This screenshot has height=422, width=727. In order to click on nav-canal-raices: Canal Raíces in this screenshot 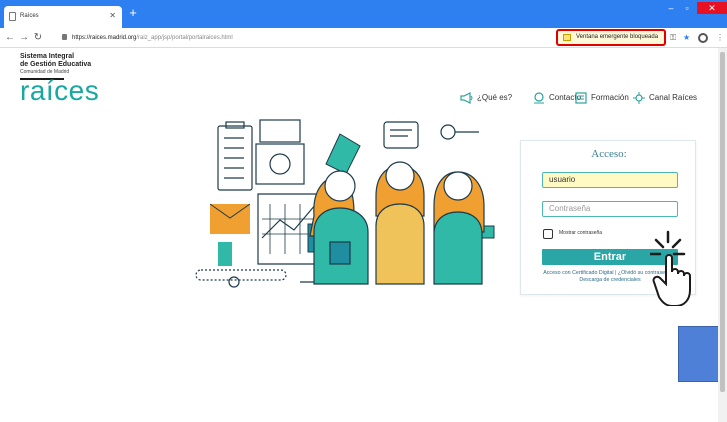, I will do `click(664, 98)`.